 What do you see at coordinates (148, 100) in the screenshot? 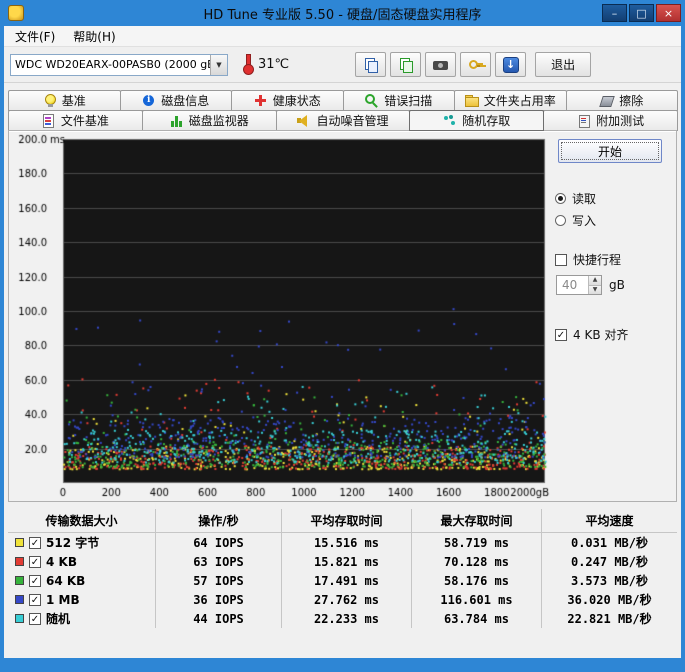
I see `info-icon` at bounding box center [148, 100].